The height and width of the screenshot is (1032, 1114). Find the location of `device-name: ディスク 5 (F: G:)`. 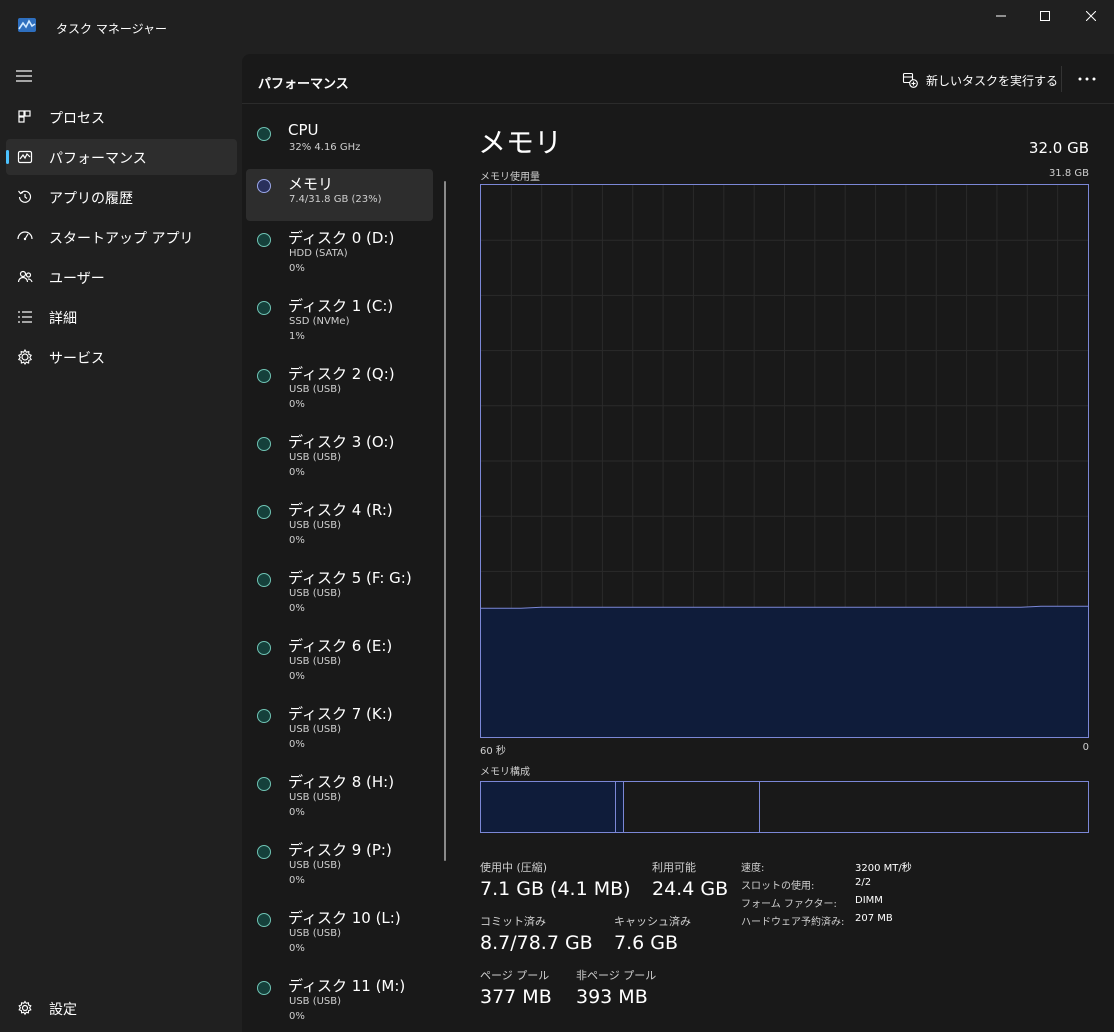

device-name: ディスク 5 (F: G:) is located at coordinates (350, 578).